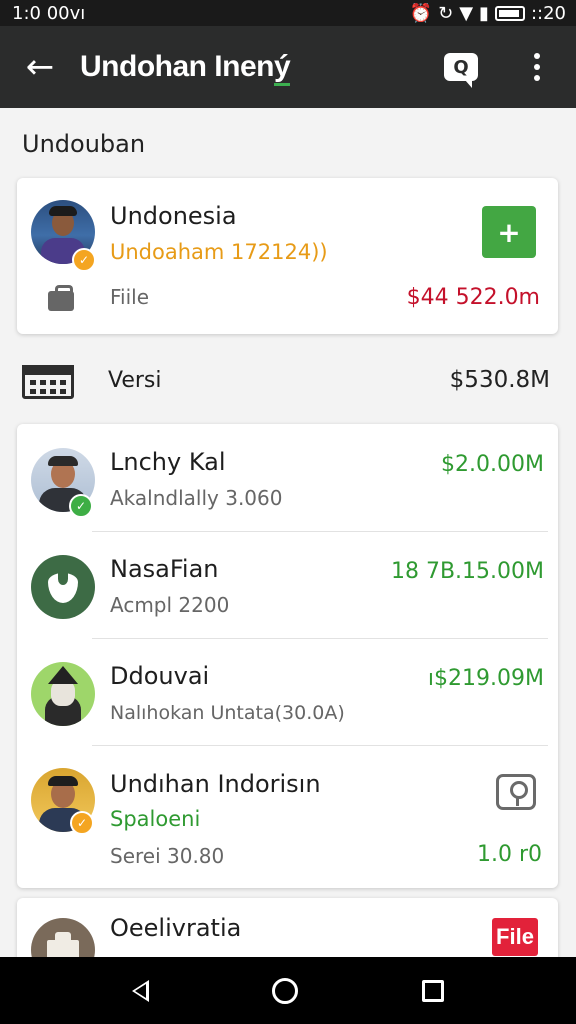 This screenshot has height=1024, width=576. What do you see at coordinates (176, 928) in the screenshot?
I see `list-item-name: Oeelivratia` at bounding box center [176, 928].